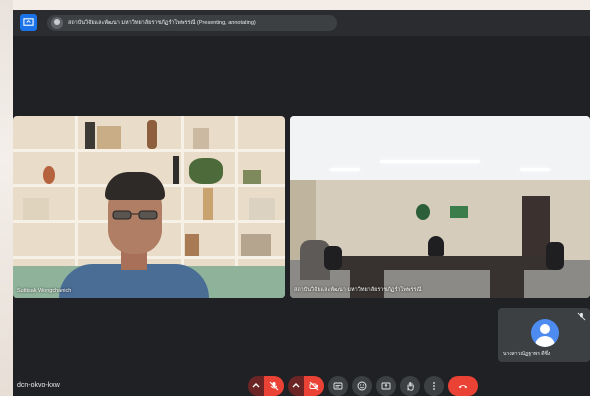 This screenshot has height=396, width=590. Describe the element at coordinates (57, 23) in the screenshot. I see `presenter-avatar` at that location.